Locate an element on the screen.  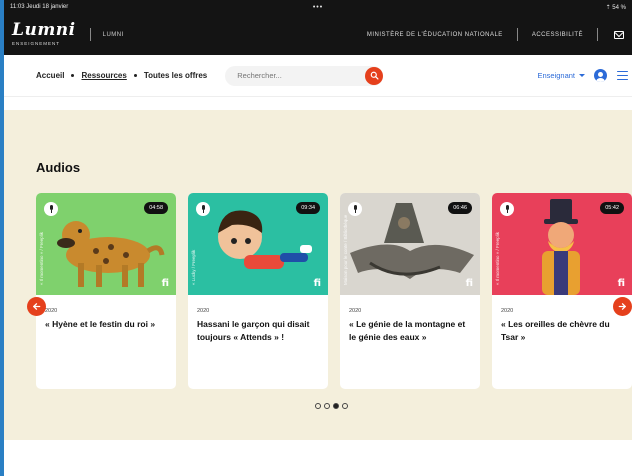
lumni-link: LUMNI is located at coordinates (113, 35).